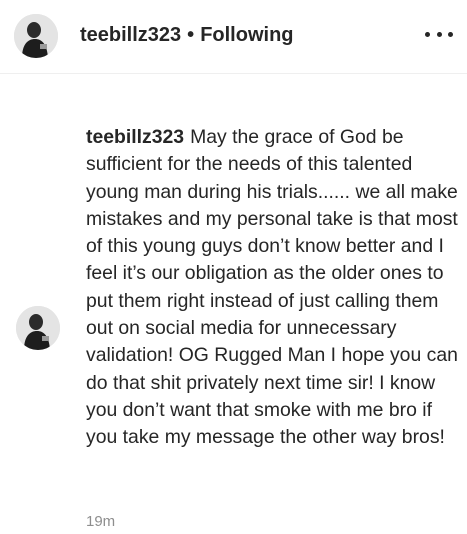  I want to click on post-header: teebillz323 • Following, so click(233, 37).